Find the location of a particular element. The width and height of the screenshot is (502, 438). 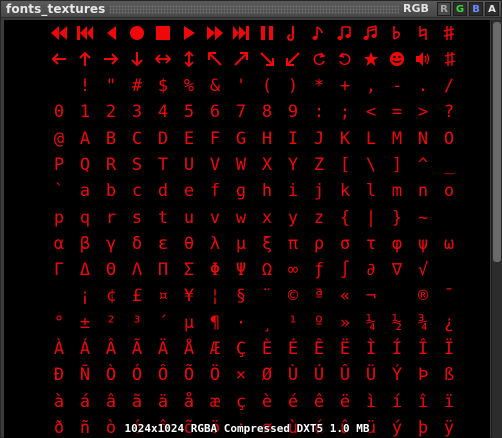

glyph-cell: o is located at coordinates (449, 191).